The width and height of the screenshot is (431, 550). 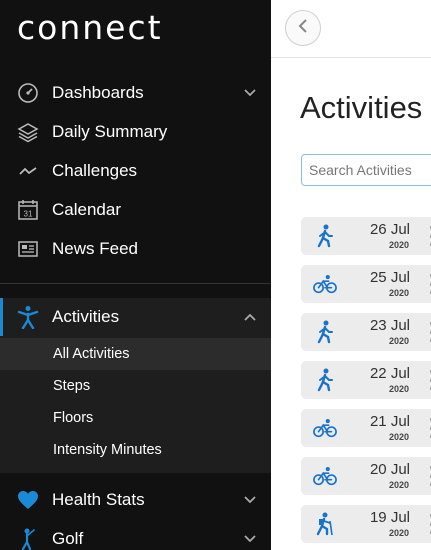 I want to click on sidebar-subitem-label: Intensity Minutes, so click(x=107, y=450).